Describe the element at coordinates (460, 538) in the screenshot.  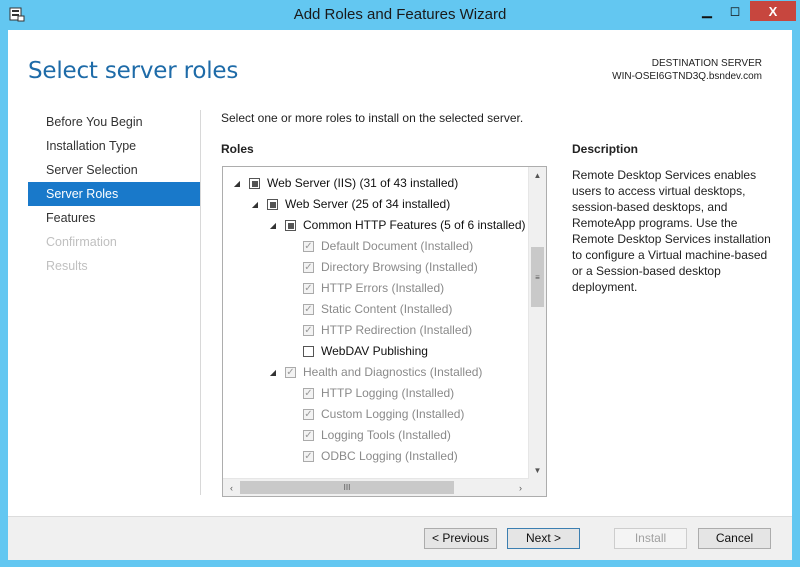
I see `previous-button: < Previous` at that location.